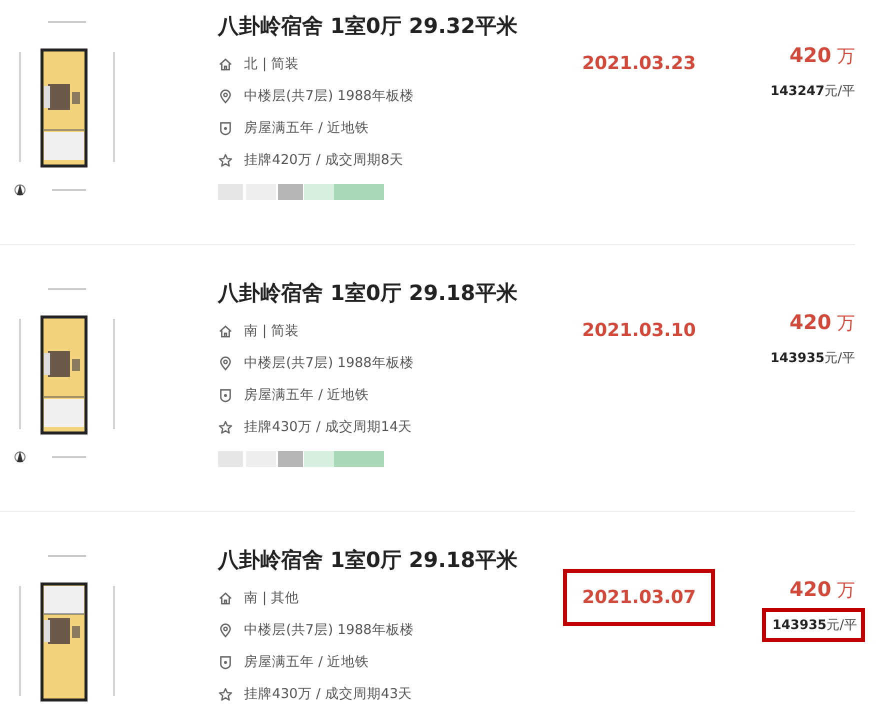 This screenshot has width=888, height=718. Describe the element at coordinates (328, 694) in the screenshot. I see `deal-text: 挂牌430万 / 成交周期43天` at that location.